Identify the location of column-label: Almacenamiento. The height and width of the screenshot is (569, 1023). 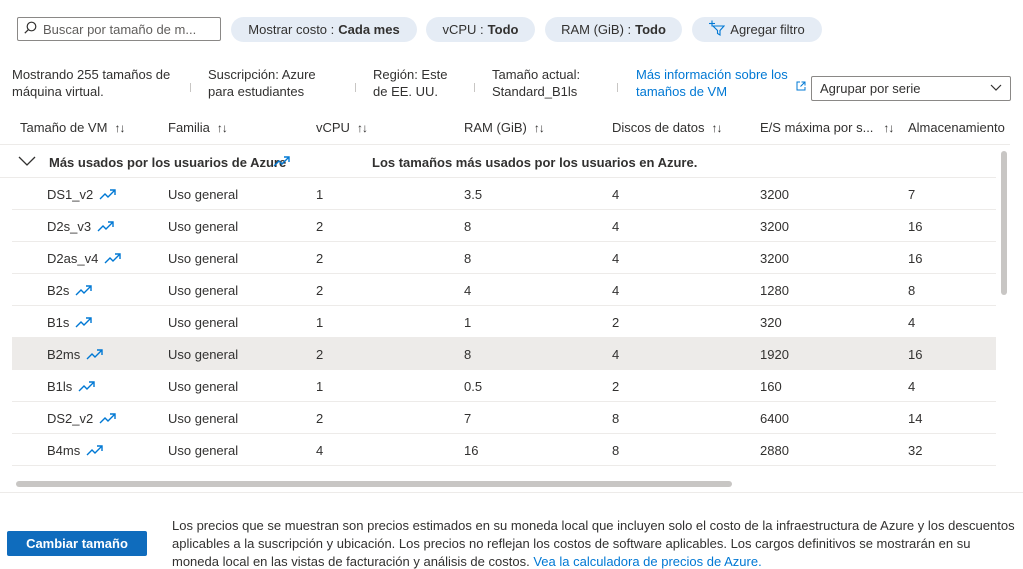
(956, 127).